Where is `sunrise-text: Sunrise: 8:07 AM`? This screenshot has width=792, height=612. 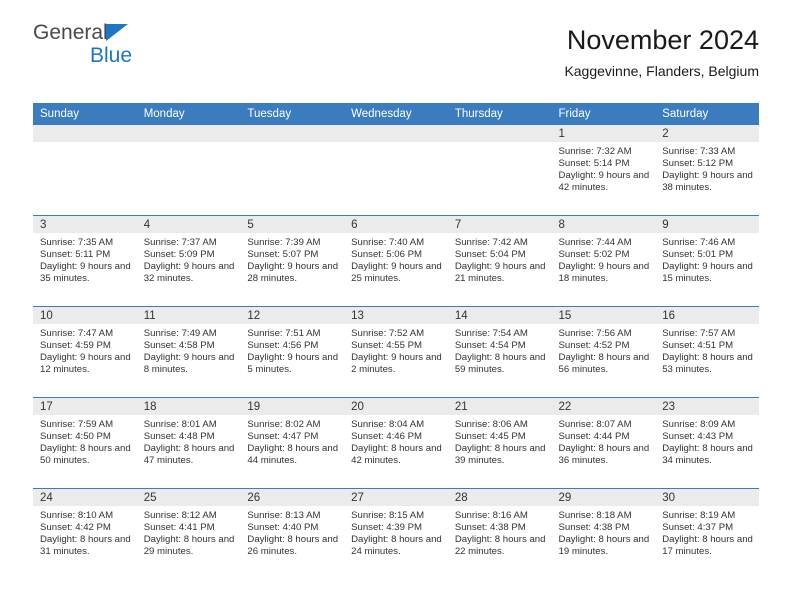 sunrise-text: Sunrise: 8:07 AM is located at coordinates (595, 424).